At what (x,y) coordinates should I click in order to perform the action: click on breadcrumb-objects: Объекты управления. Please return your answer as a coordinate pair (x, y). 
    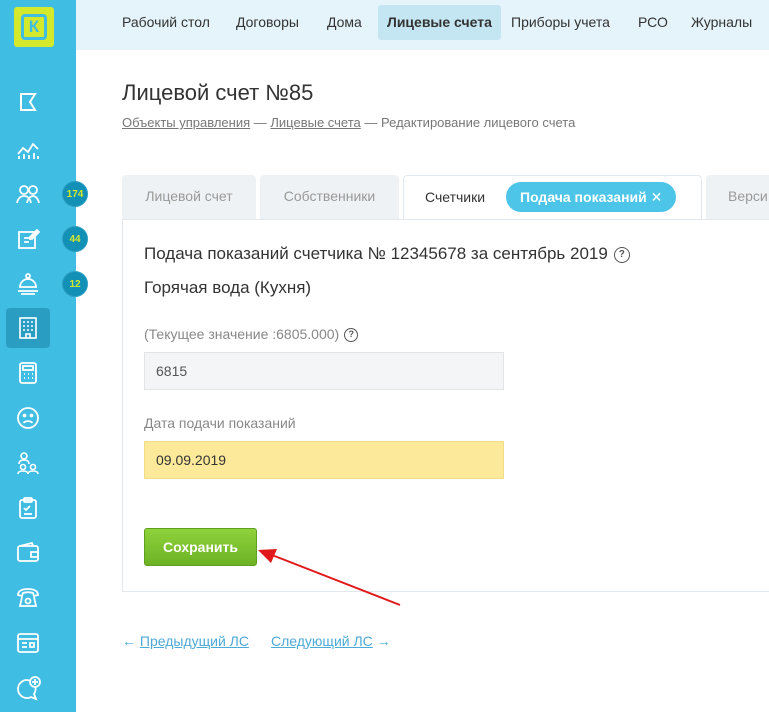
    Looking at the image, I should click on (186, 122).